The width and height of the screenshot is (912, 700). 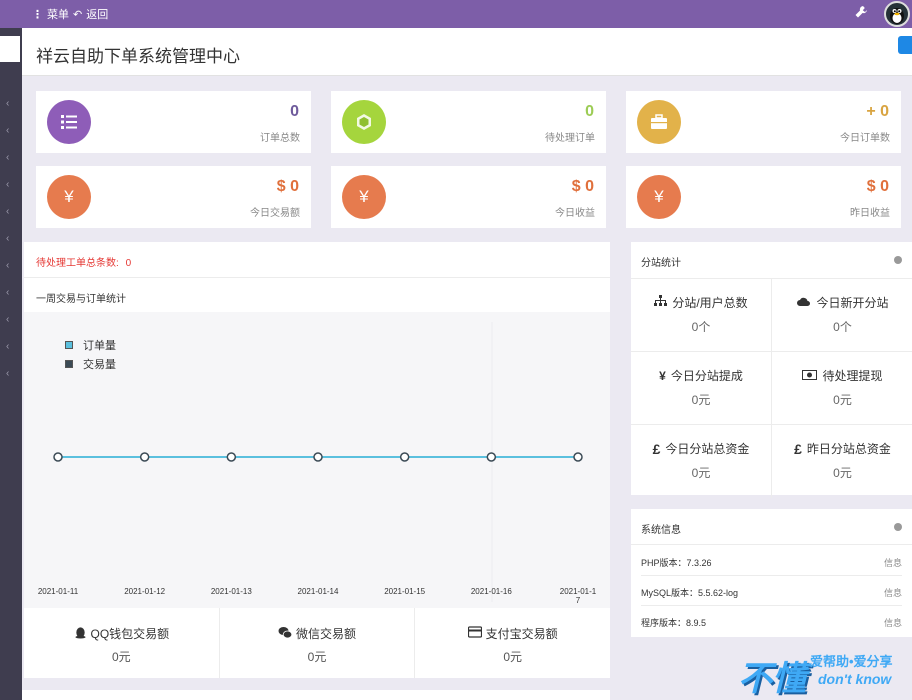 What do you see at coordinates (676, 563) in the screenshot?
I see `sysinfo-key: PHP版本：7.3.26` at bounding box center [676, 563].